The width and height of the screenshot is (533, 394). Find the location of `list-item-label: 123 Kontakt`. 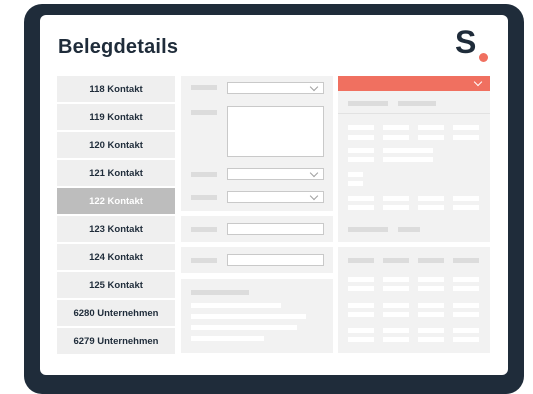

list-item-label: 123 Kontakt is located at coordinates (116, 229).